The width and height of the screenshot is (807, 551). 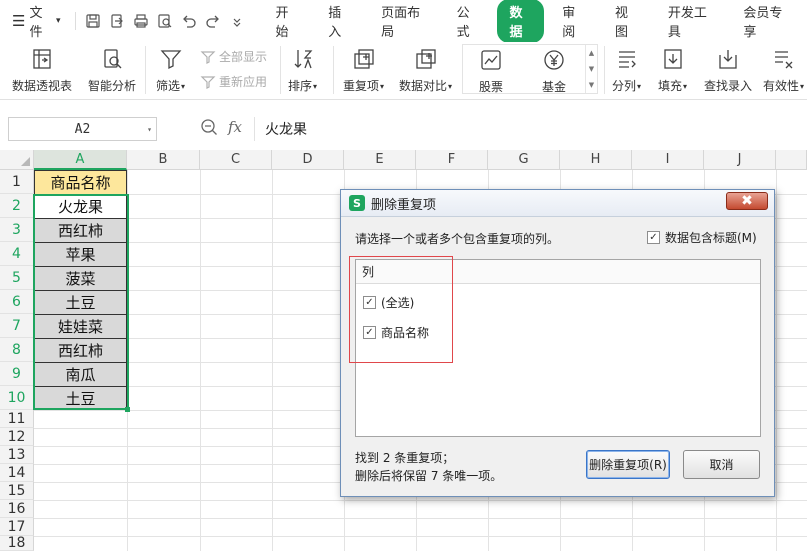 What do you see at coordinates (404, 21) in the screenshot?
I see `tab-page-layout: 页面布局` at bounding box center [404, 21].